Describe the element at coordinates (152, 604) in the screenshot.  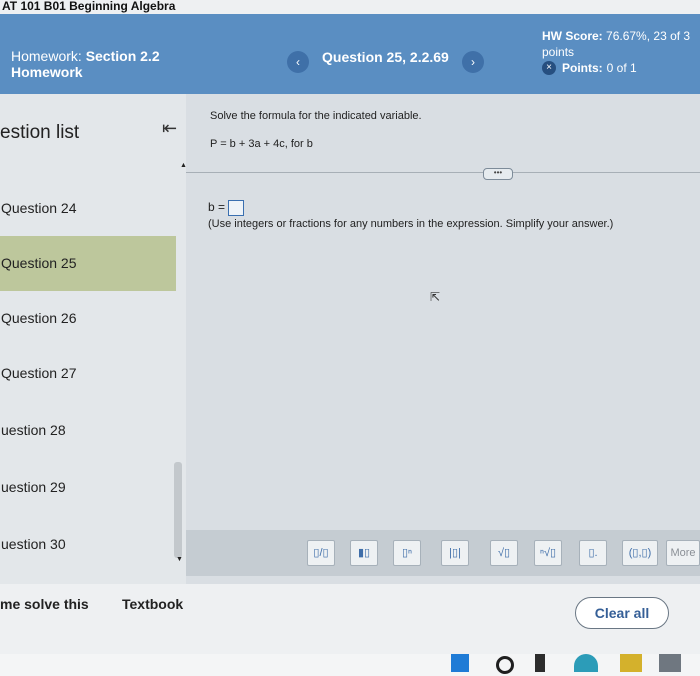
I see `textbook-link: Textbook` at that location.